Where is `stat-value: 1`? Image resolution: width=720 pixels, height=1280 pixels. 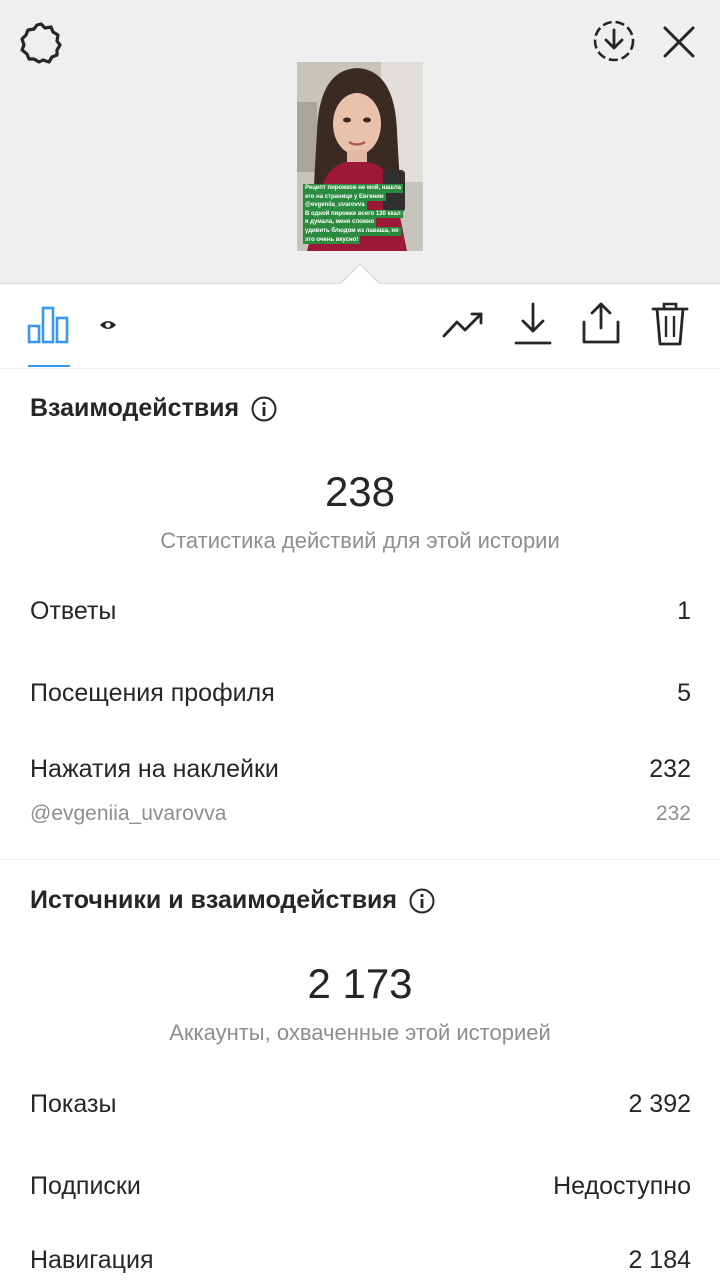 stat-value: 1 is located at coordinates (684, 611).